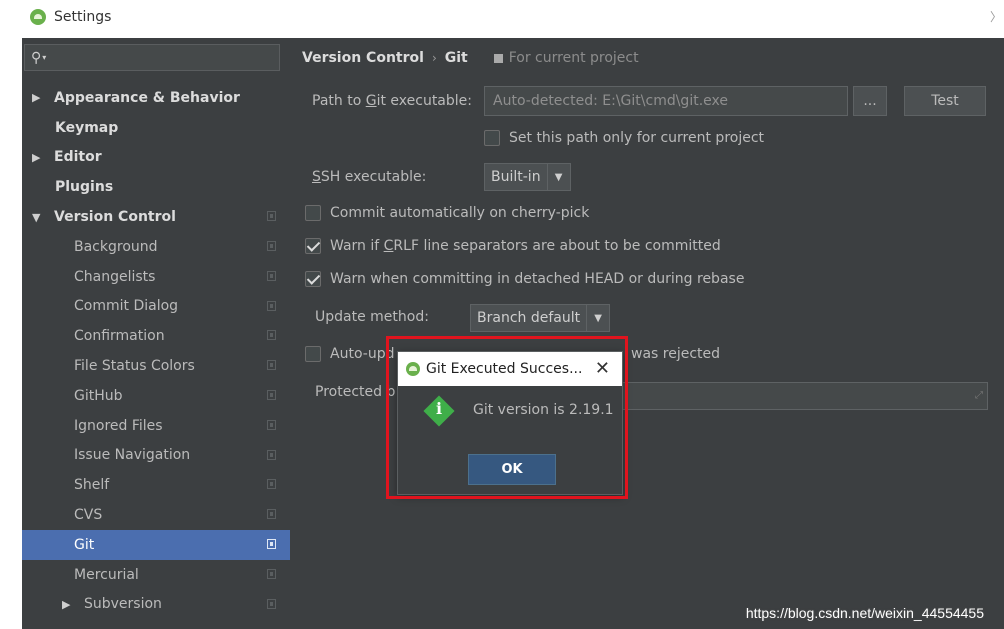 The image size is (1004, 629). I want to click on sidebar-item-version-control: ▼ Version Control, so click(156, 217).